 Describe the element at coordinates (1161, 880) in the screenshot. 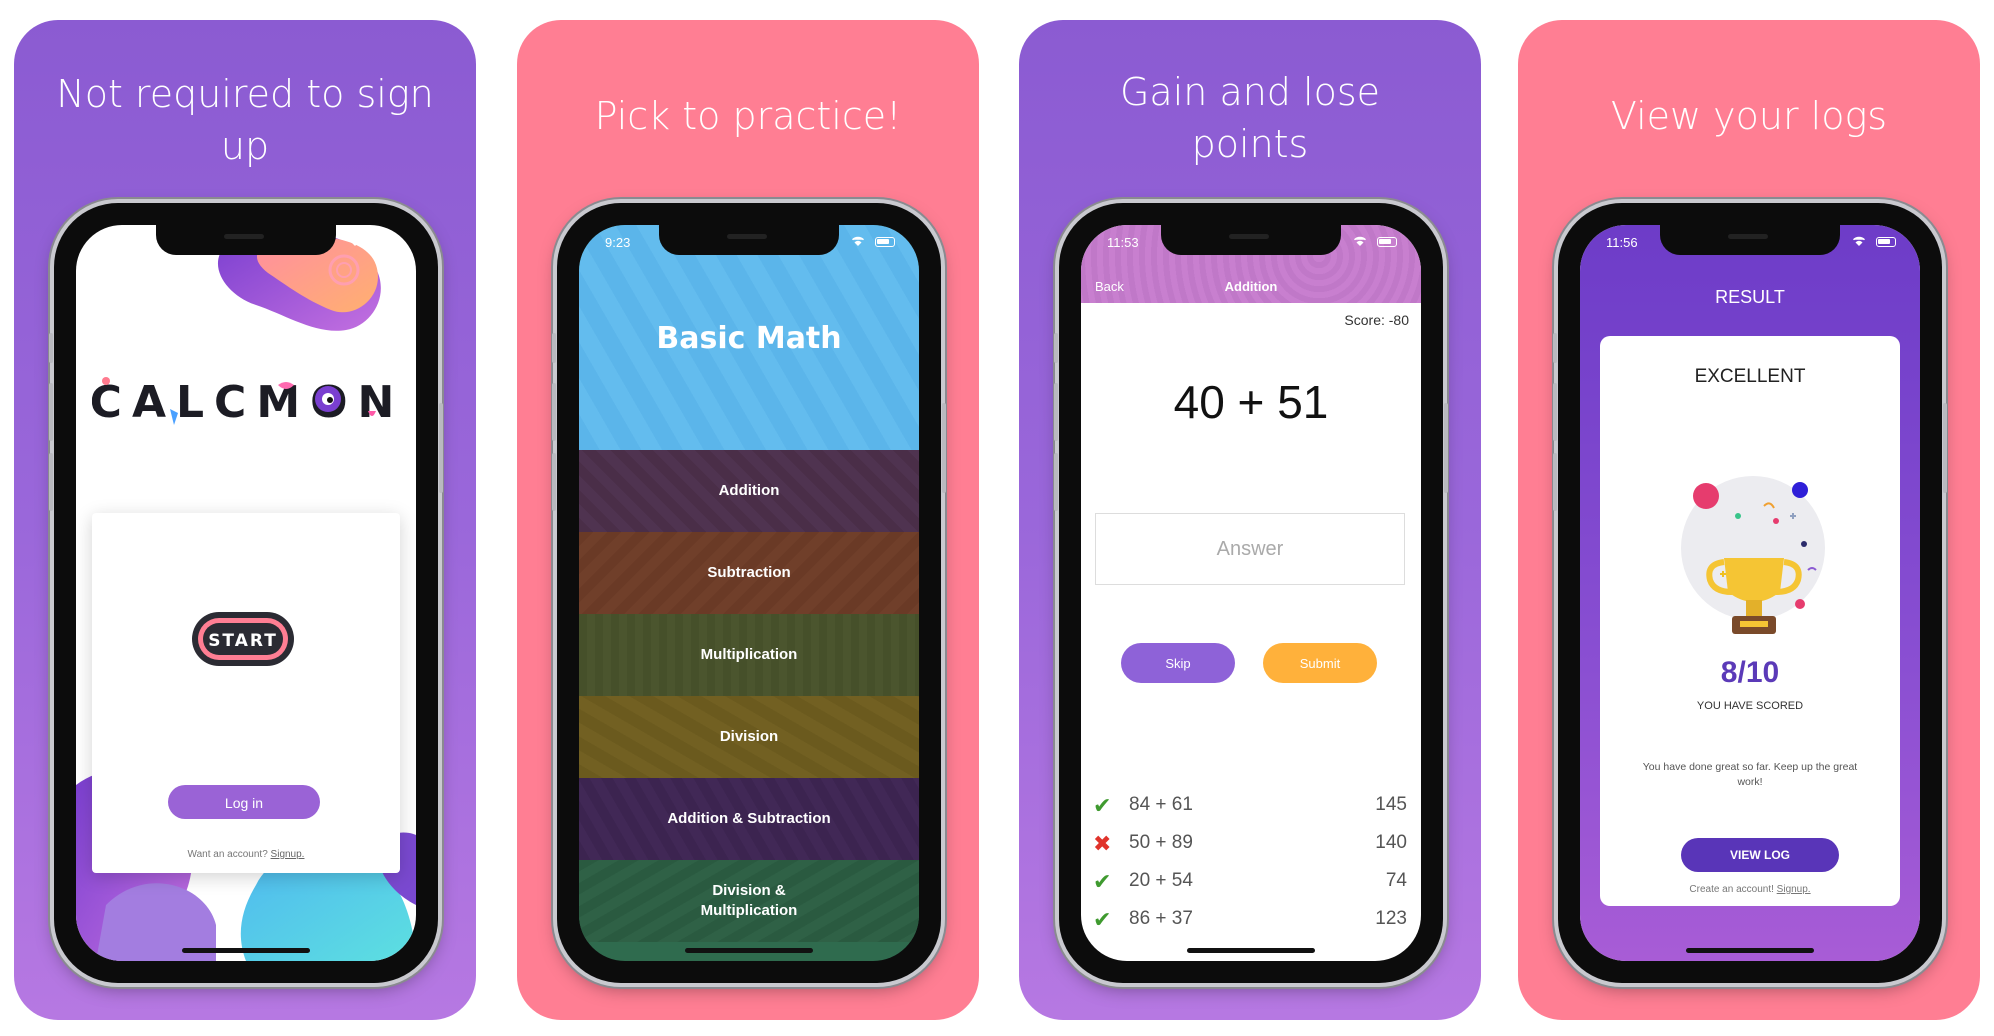

I see `log-expression: 20 + 54` at that location.